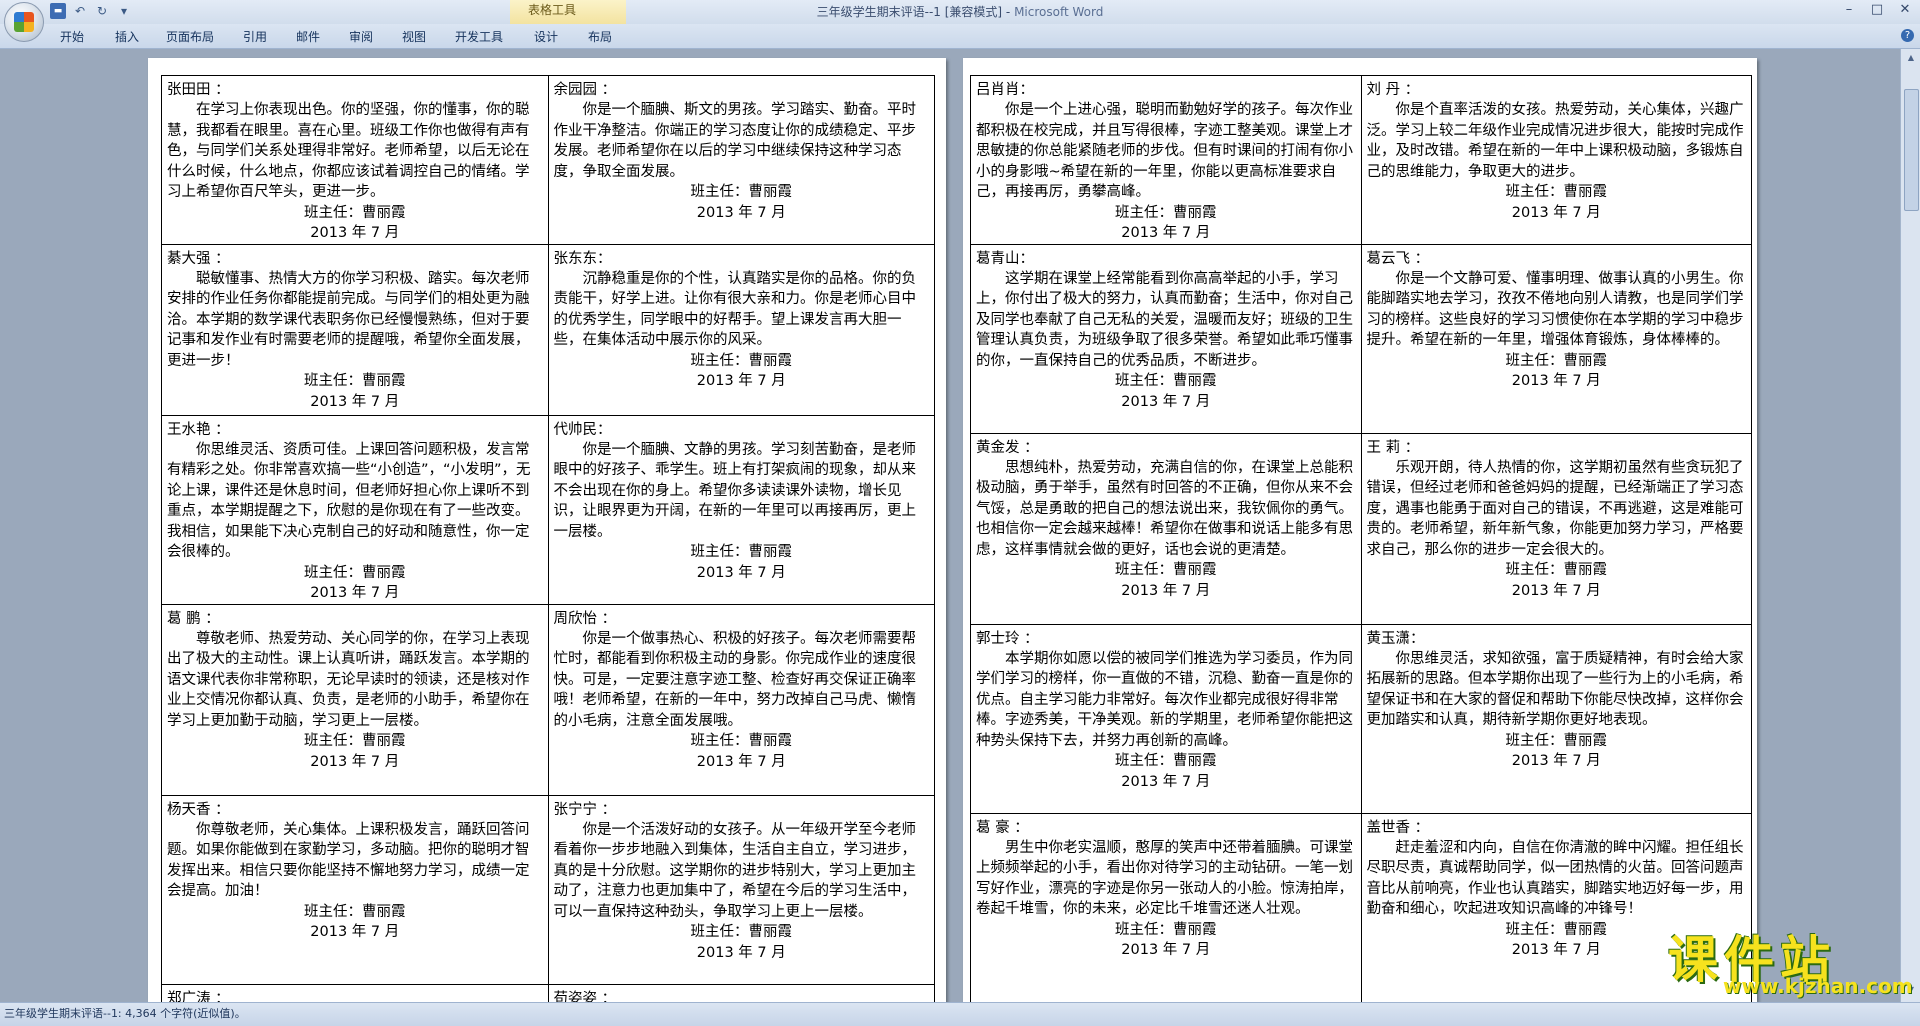 This screenshot has width=1920, height=1026. I want to click on office-button, so click(24, 22).